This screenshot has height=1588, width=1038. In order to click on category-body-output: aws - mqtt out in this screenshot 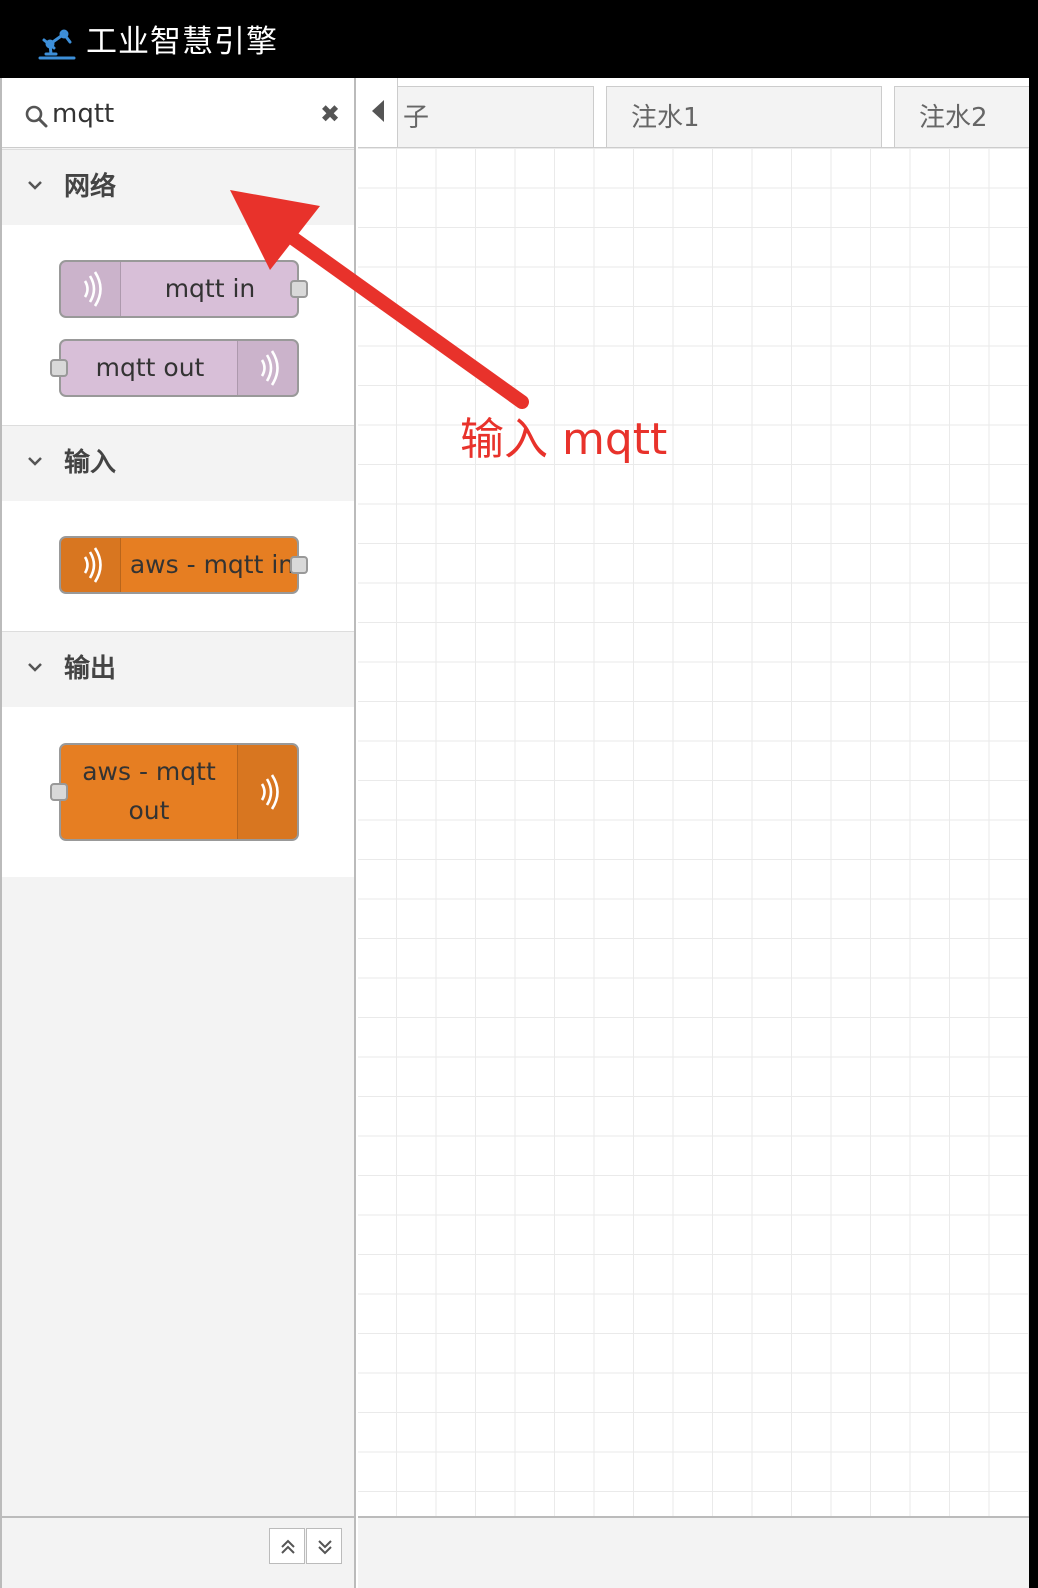, I will do `click(178, 792)`.